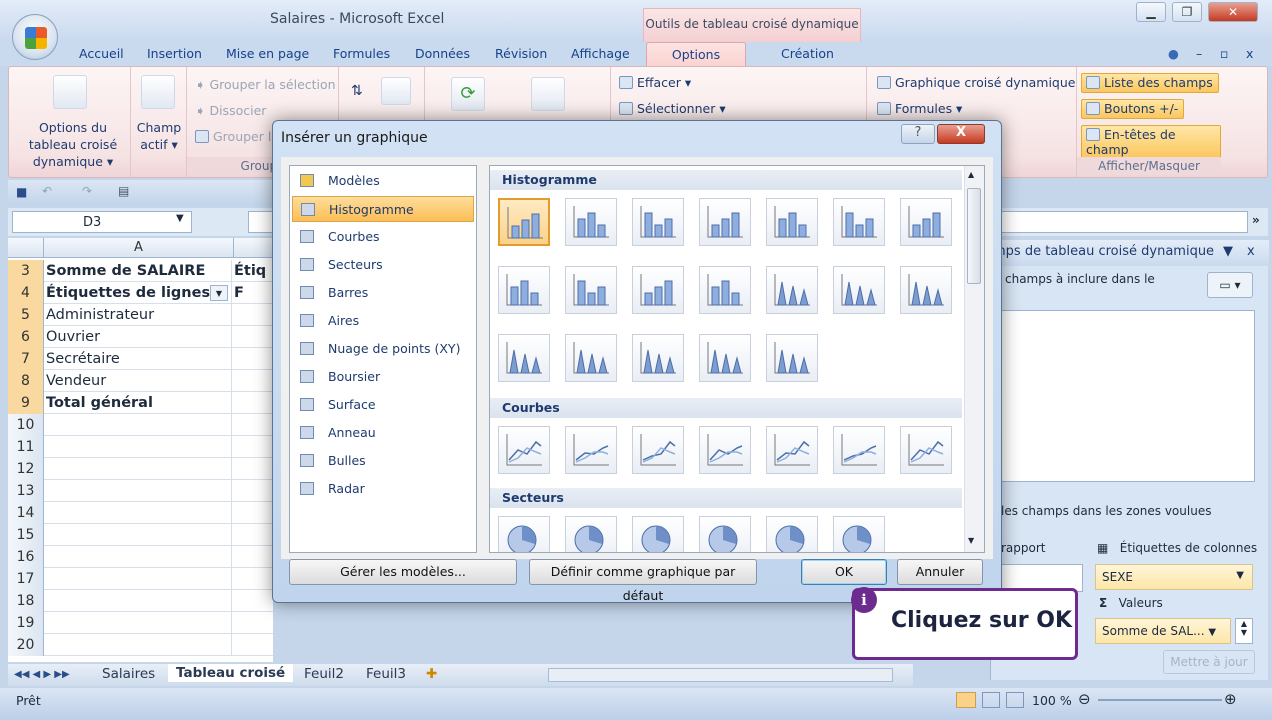 This screenshot has width=1272, height=720. What do you see at coordinates (1256, 220) in the screenshot?
I see `expand-formula-icon: »` at bounding box center [1256, 220].